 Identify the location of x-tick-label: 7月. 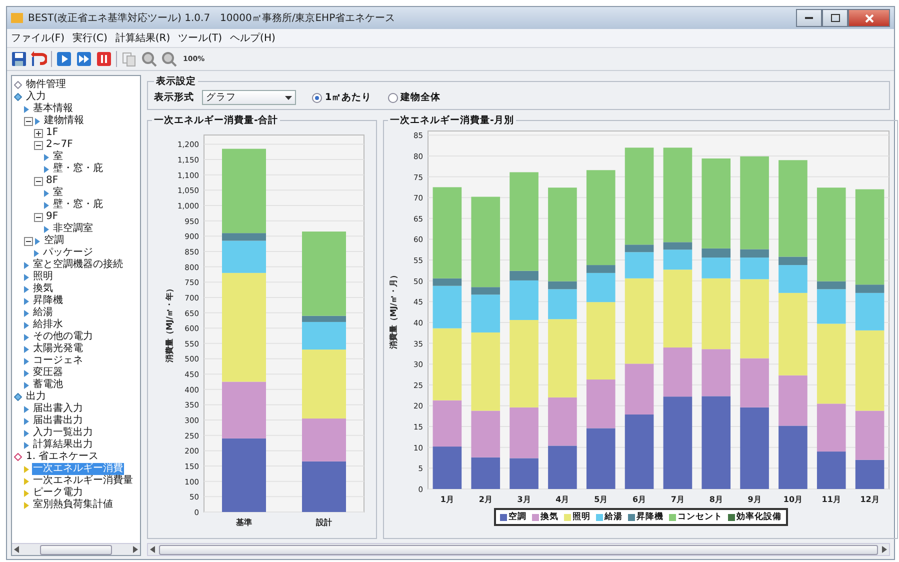
(677, 499).